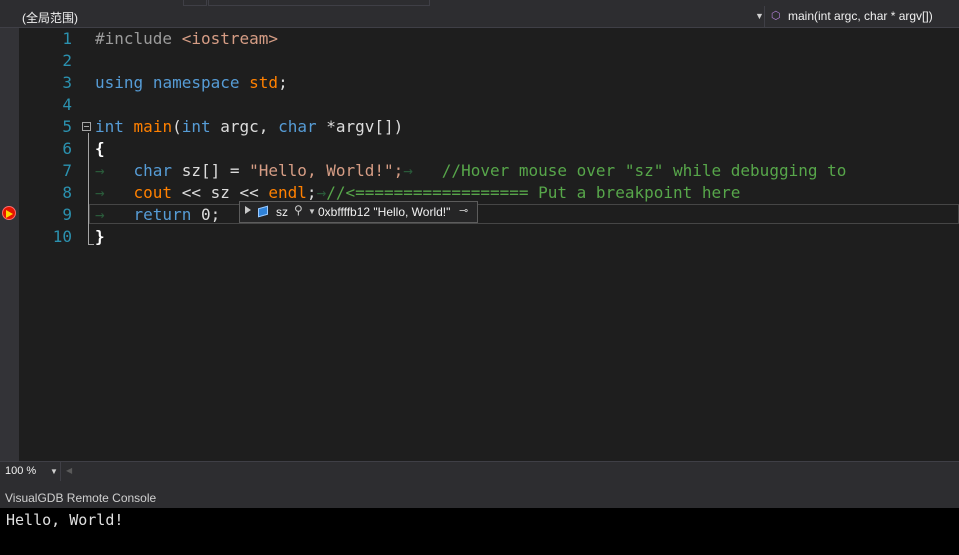 This screenshot has height=555, width=959. Describe the element at coordinates (382, 16) in the screenshot. I see `scope-dropdown: (全局范围) ▼` at that location.